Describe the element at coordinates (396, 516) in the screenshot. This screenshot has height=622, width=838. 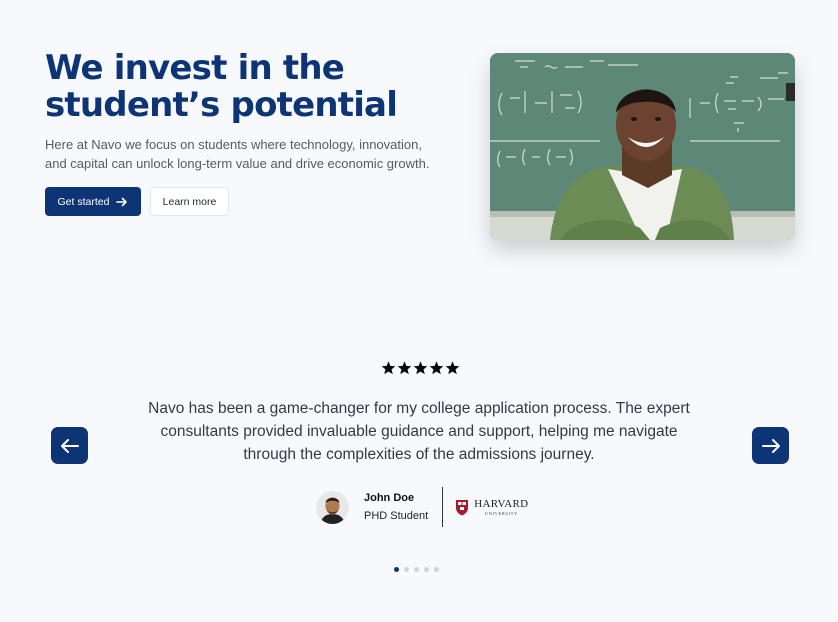
I see `author-role: PHD Student` at that location.